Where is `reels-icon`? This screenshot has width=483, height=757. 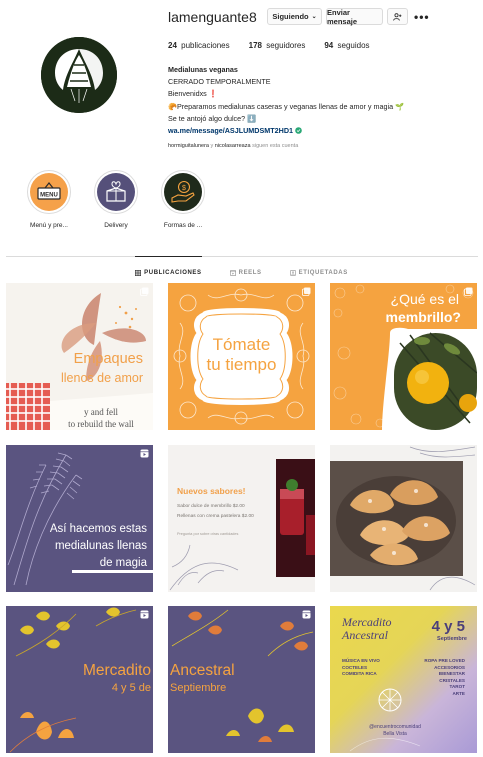 reels-icon is located at coordinates (232, 272).